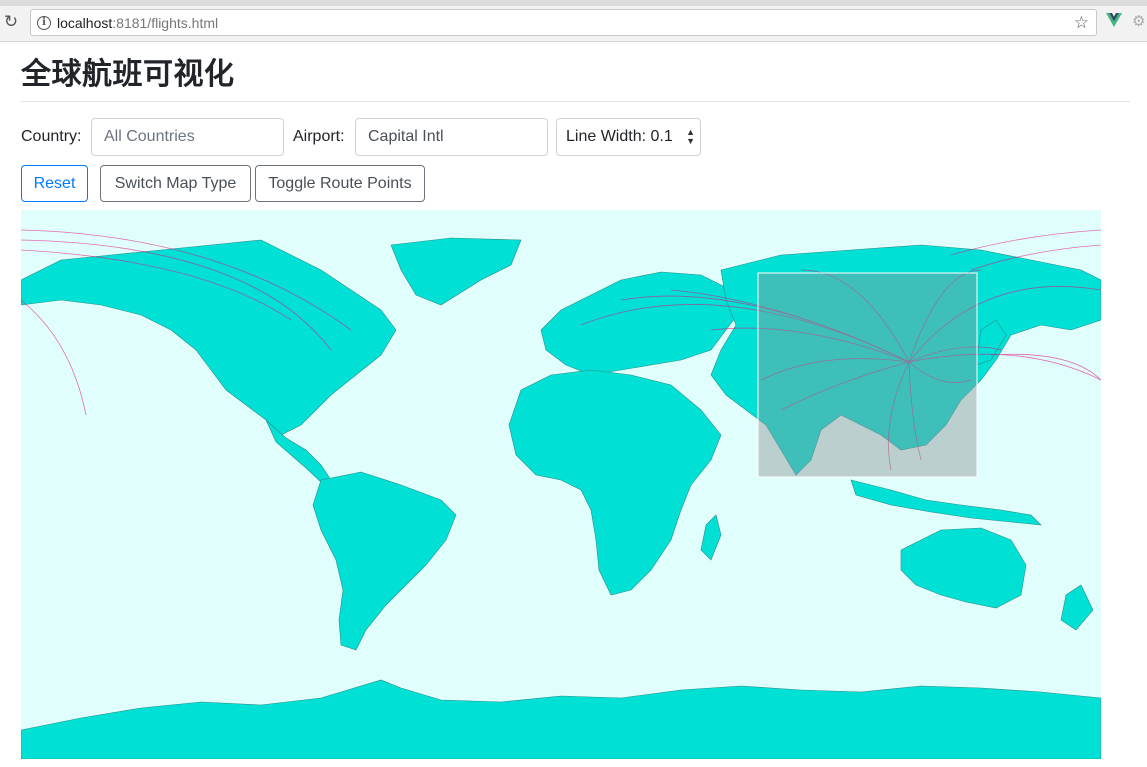 The image size is (1147, 767). Describe the element at coordinates (340, 183) in the screenshot. I see `toggle-route-points-button: Toggle Route Points` at that location.